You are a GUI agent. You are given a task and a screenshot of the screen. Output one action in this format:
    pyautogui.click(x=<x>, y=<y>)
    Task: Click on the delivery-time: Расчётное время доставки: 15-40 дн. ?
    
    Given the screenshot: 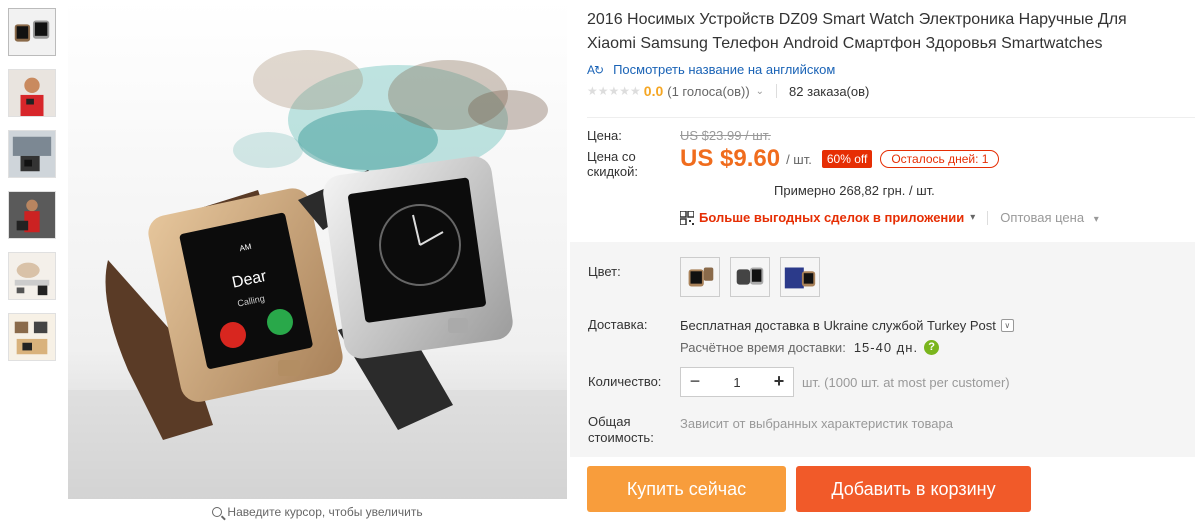 What is the action you would take?
    pyautogui.click(x=810, y=347)
    